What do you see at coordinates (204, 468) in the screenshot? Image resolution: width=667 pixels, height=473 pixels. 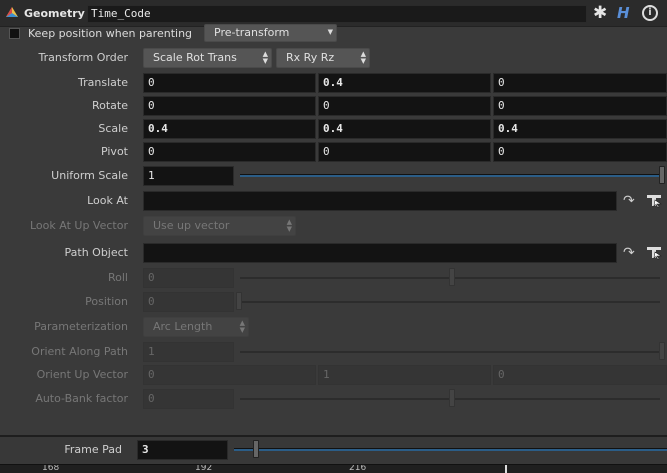 I see `timeline-tick-label: 192` at bounding box center [204, 468].